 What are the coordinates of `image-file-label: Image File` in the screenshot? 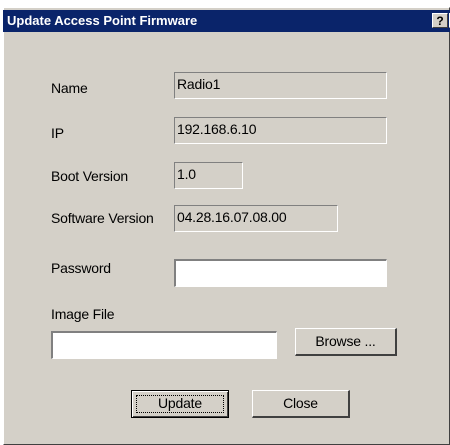 It's located at (83, 314).